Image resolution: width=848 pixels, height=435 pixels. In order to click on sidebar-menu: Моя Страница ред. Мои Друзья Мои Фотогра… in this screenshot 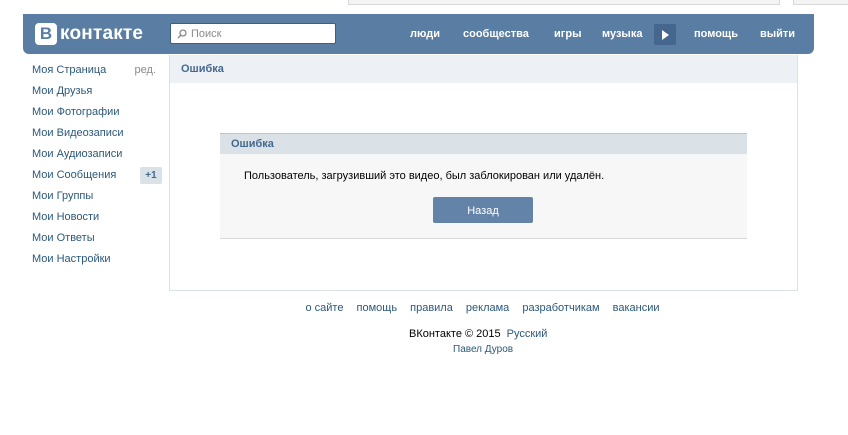, I will do `click(97, 165)`.